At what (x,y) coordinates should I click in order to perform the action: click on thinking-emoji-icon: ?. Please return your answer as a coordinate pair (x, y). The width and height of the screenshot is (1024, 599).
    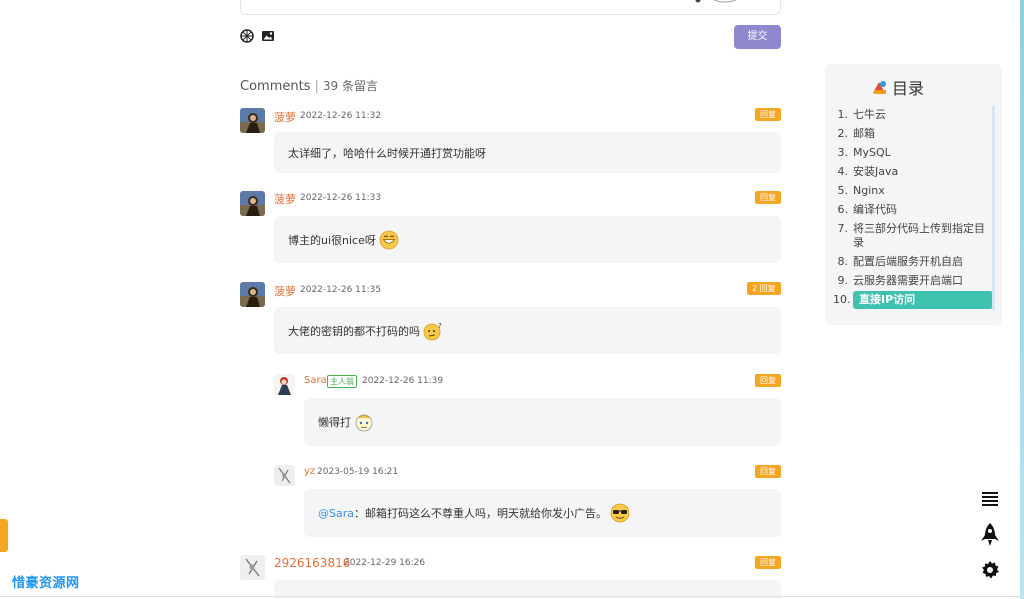
    Looking at the image, I should click on (432, 331).